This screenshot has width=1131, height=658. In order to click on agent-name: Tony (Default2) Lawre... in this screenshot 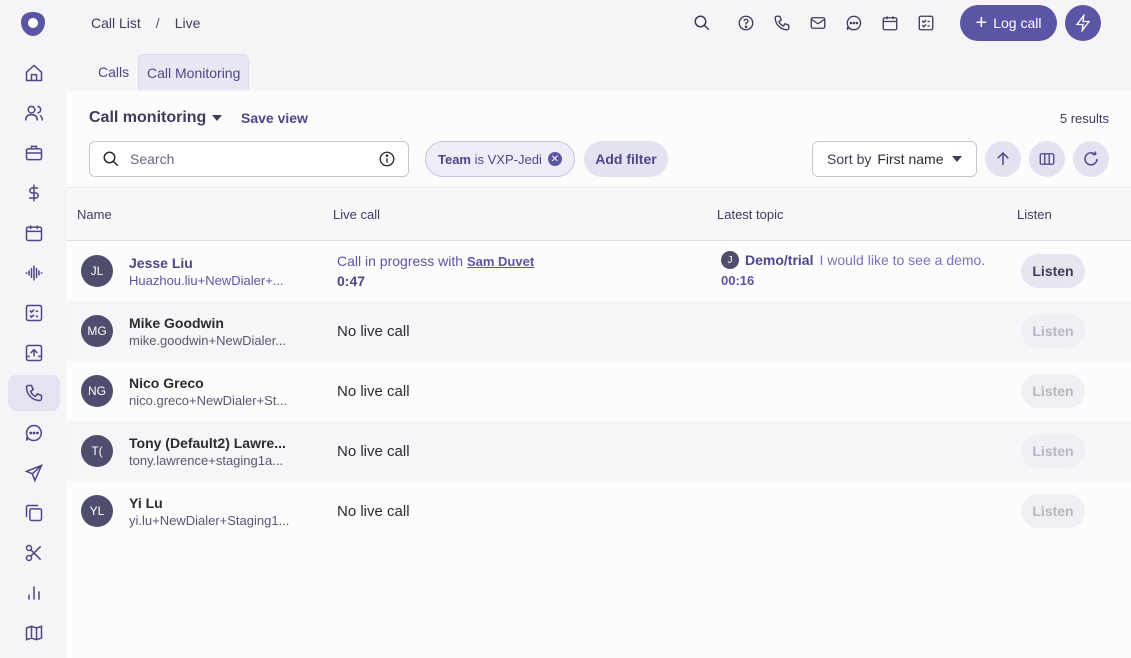, I will do `click(207, 443)`.